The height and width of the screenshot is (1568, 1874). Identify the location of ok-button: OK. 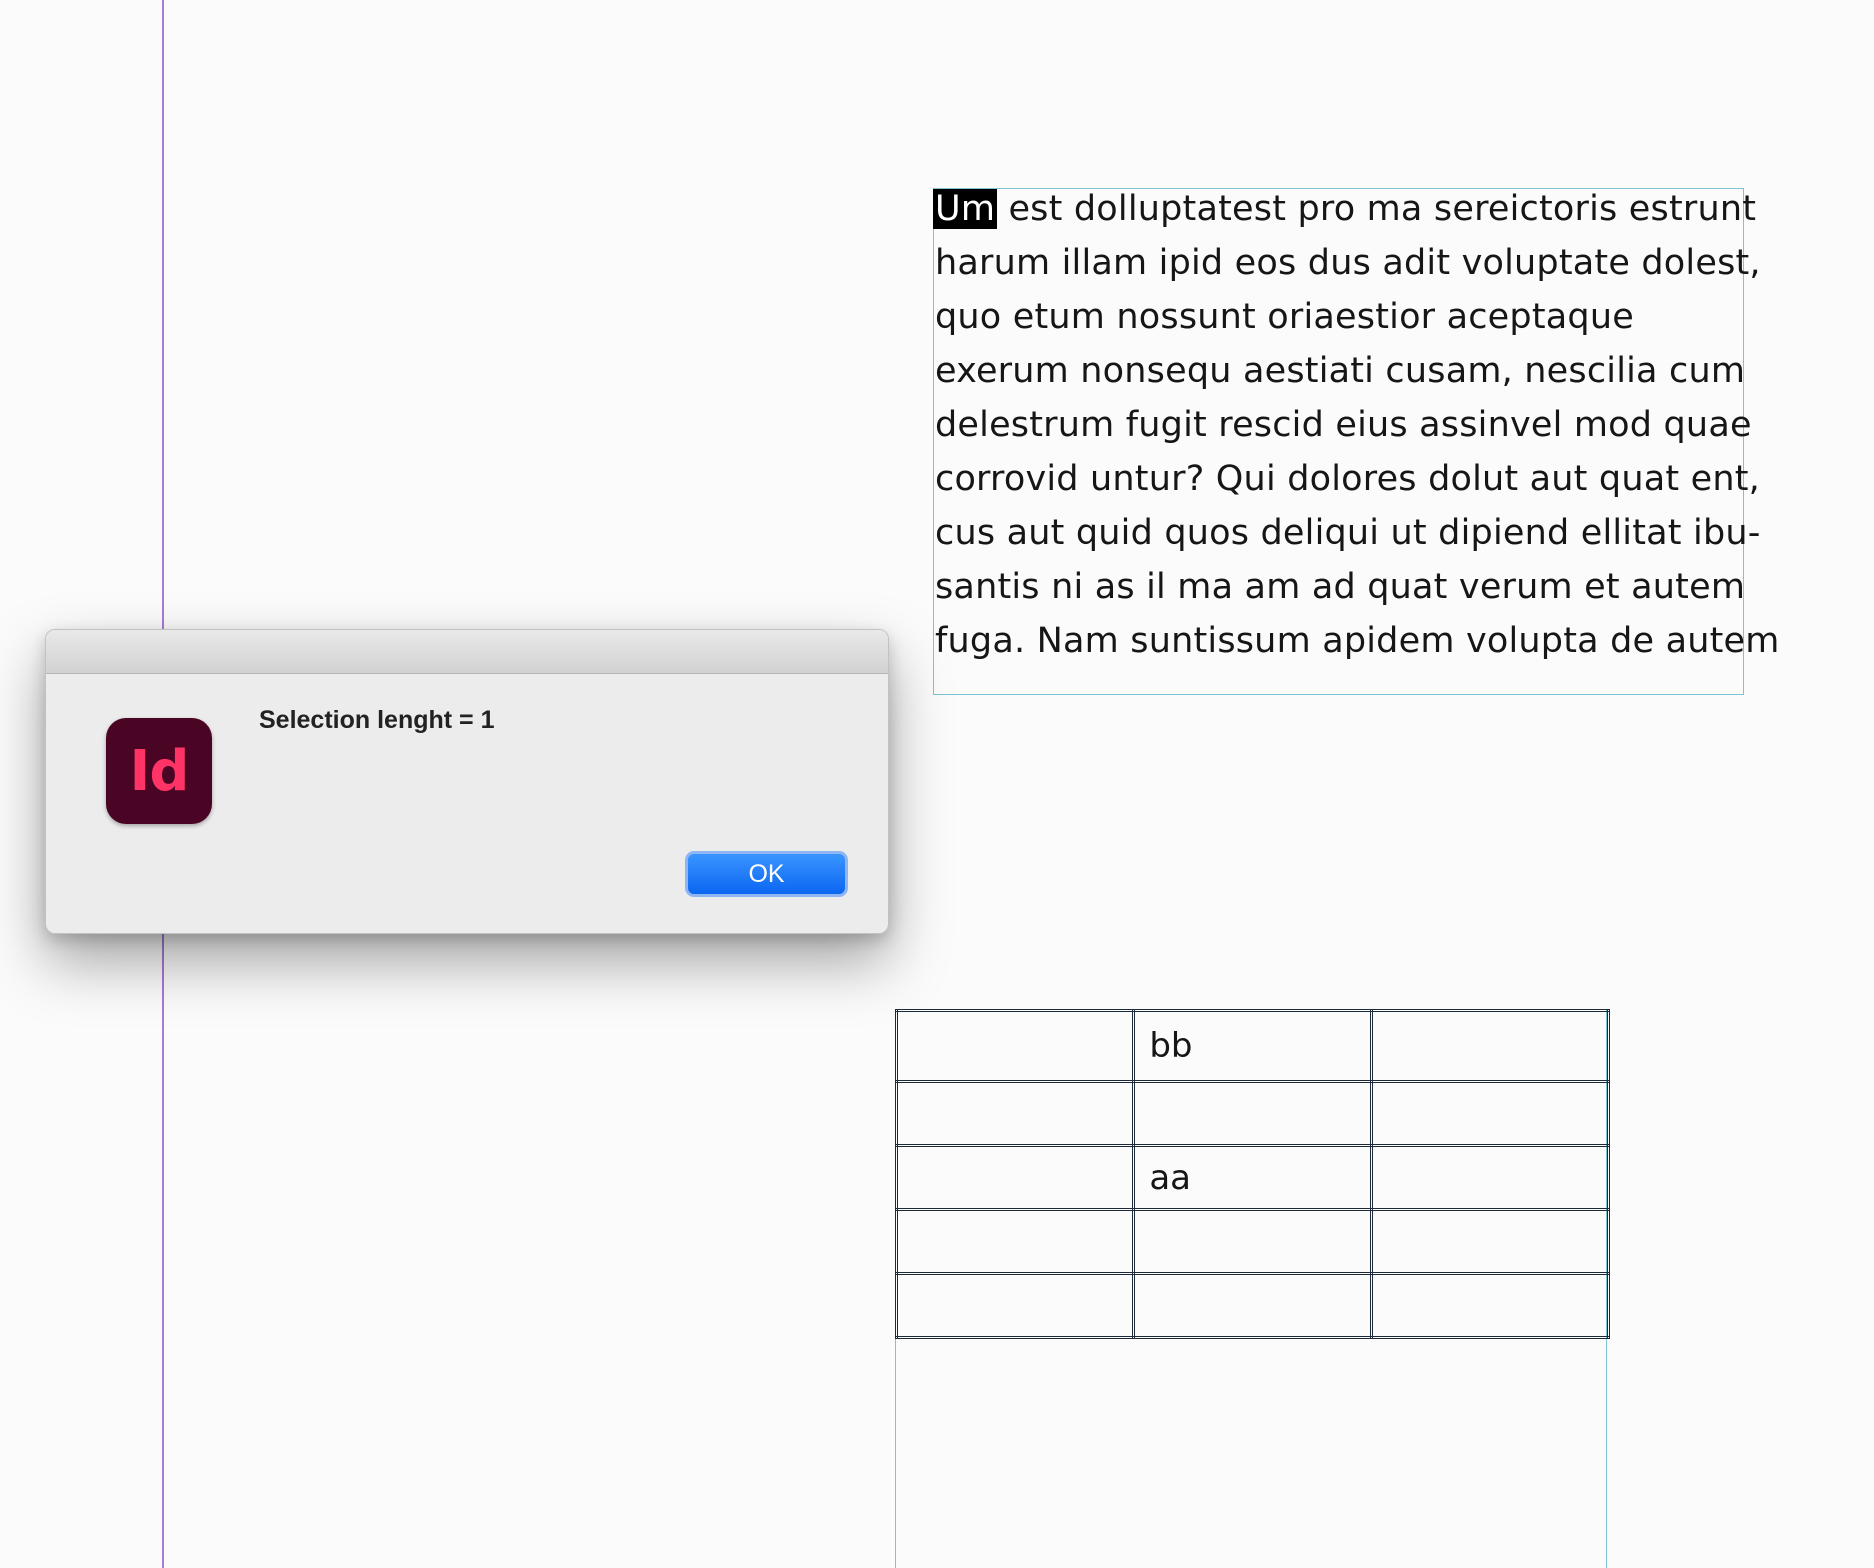
(766, 874).